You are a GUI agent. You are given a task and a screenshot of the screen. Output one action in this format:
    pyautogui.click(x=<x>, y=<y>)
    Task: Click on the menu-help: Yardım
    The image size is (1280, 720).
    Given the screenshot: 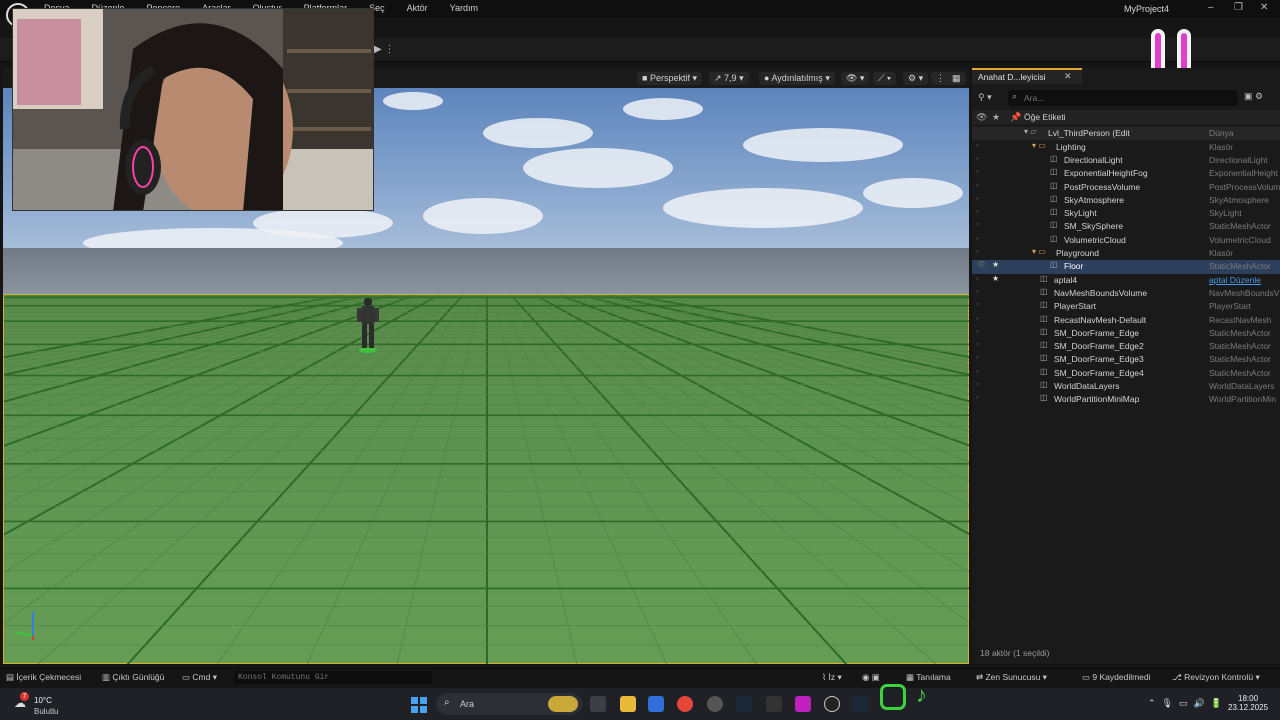 What is the action you would take?
    pyautogui.click(x=464, y=8)
    